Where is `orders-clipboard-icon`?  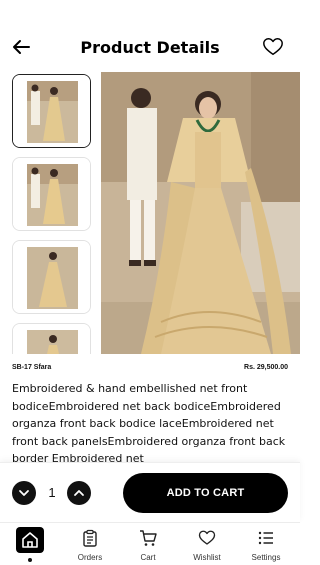
orders-clipboard-icon is located at coordinates (90, 538).